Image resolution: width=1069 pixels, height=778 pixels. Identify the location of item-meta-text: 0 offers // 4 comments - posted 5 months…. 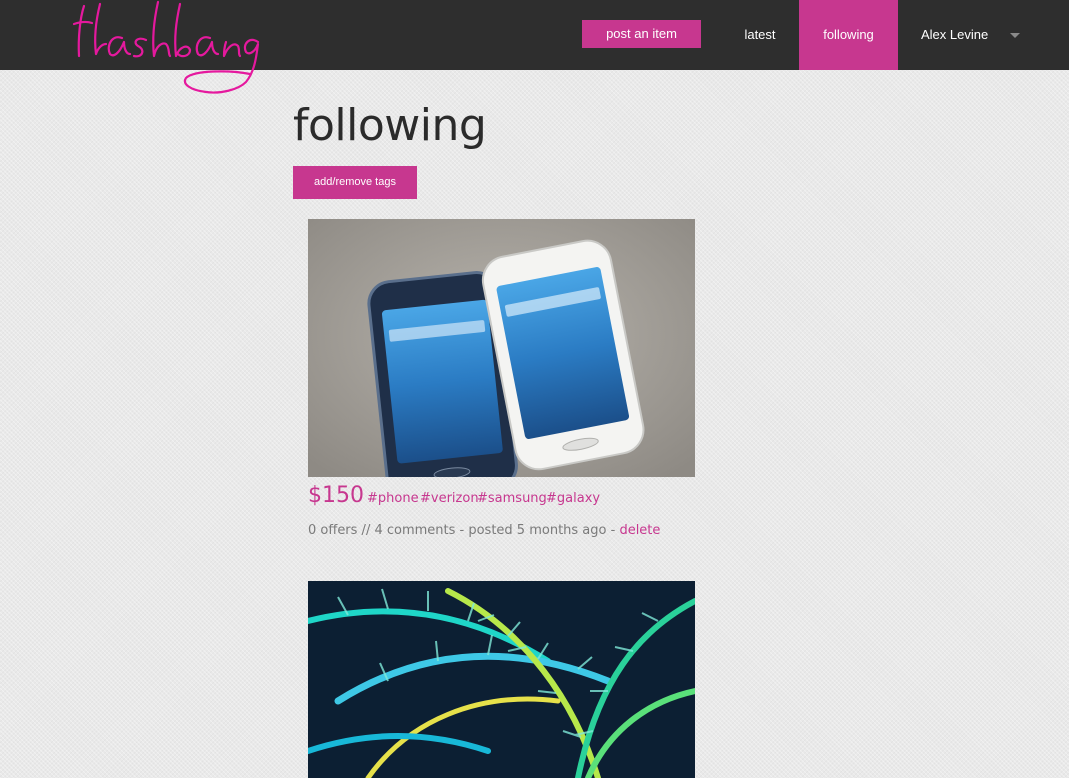
(464, 530).